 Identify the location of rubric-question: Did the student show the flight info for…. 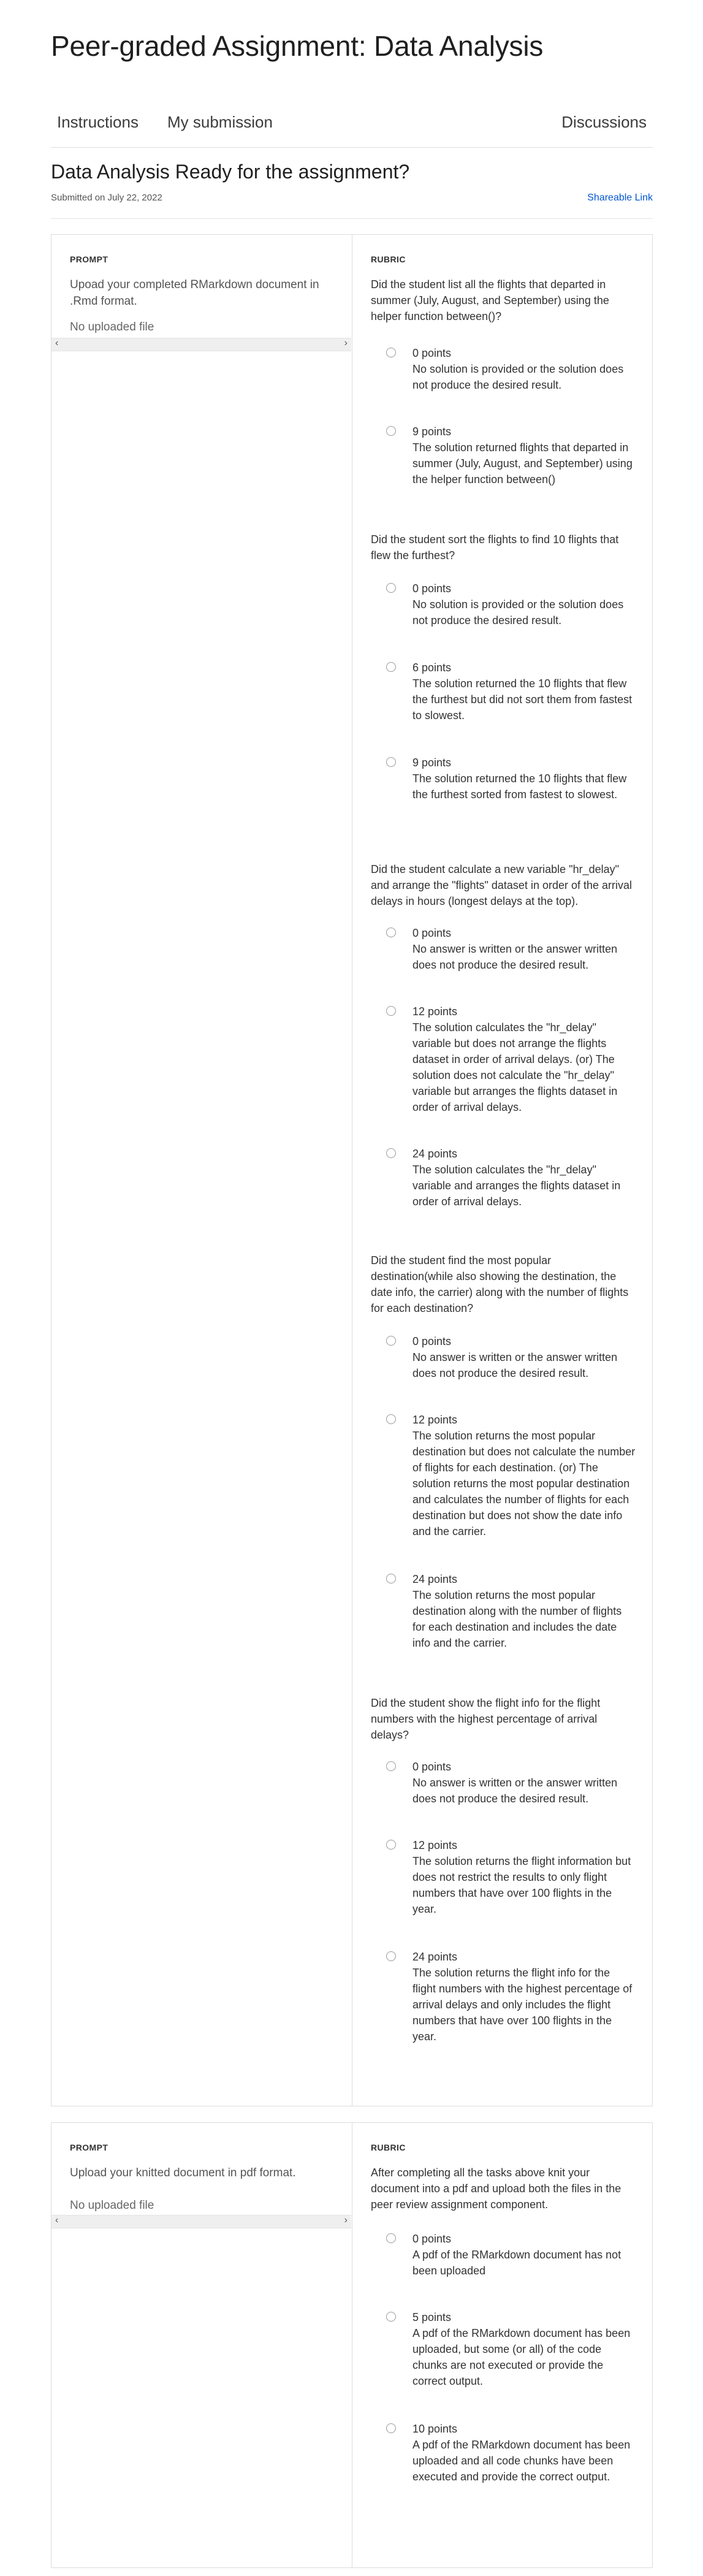
(486, 1719).